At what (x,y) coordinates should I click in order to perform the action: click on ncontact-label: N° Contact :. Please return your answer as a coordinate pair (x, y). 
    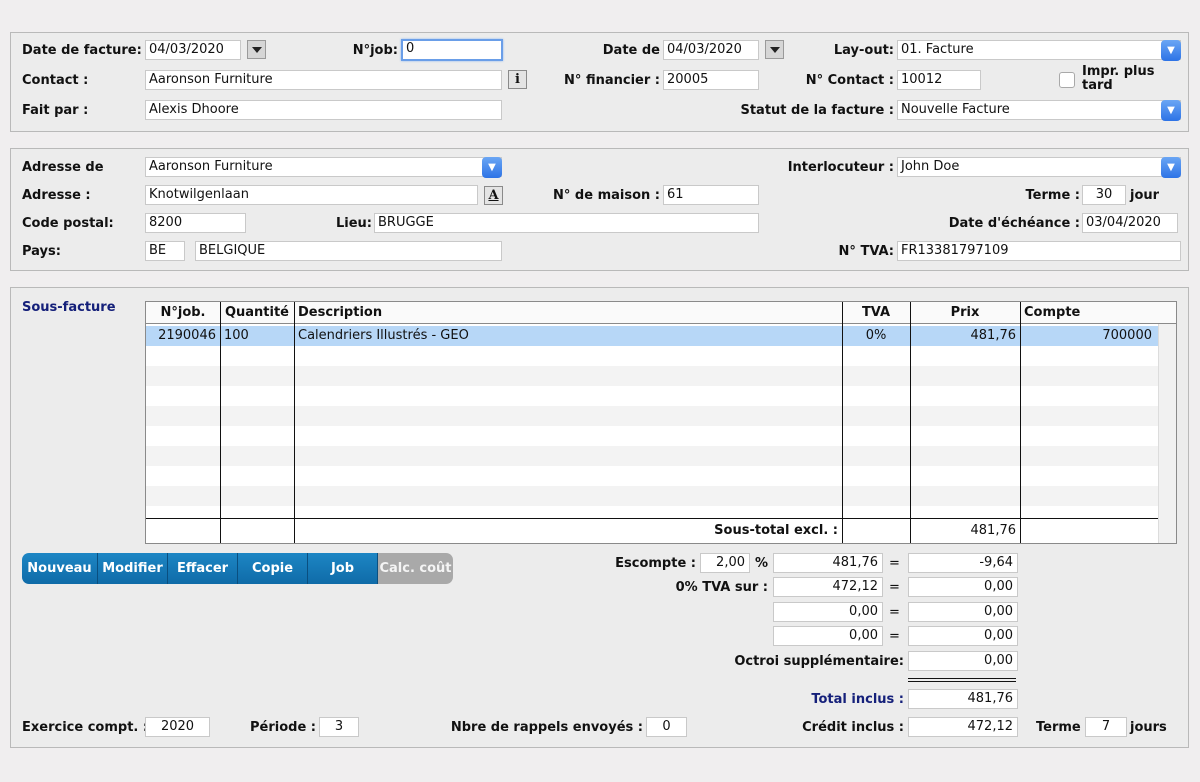
    Looking at the image, I should click on (849, 80).